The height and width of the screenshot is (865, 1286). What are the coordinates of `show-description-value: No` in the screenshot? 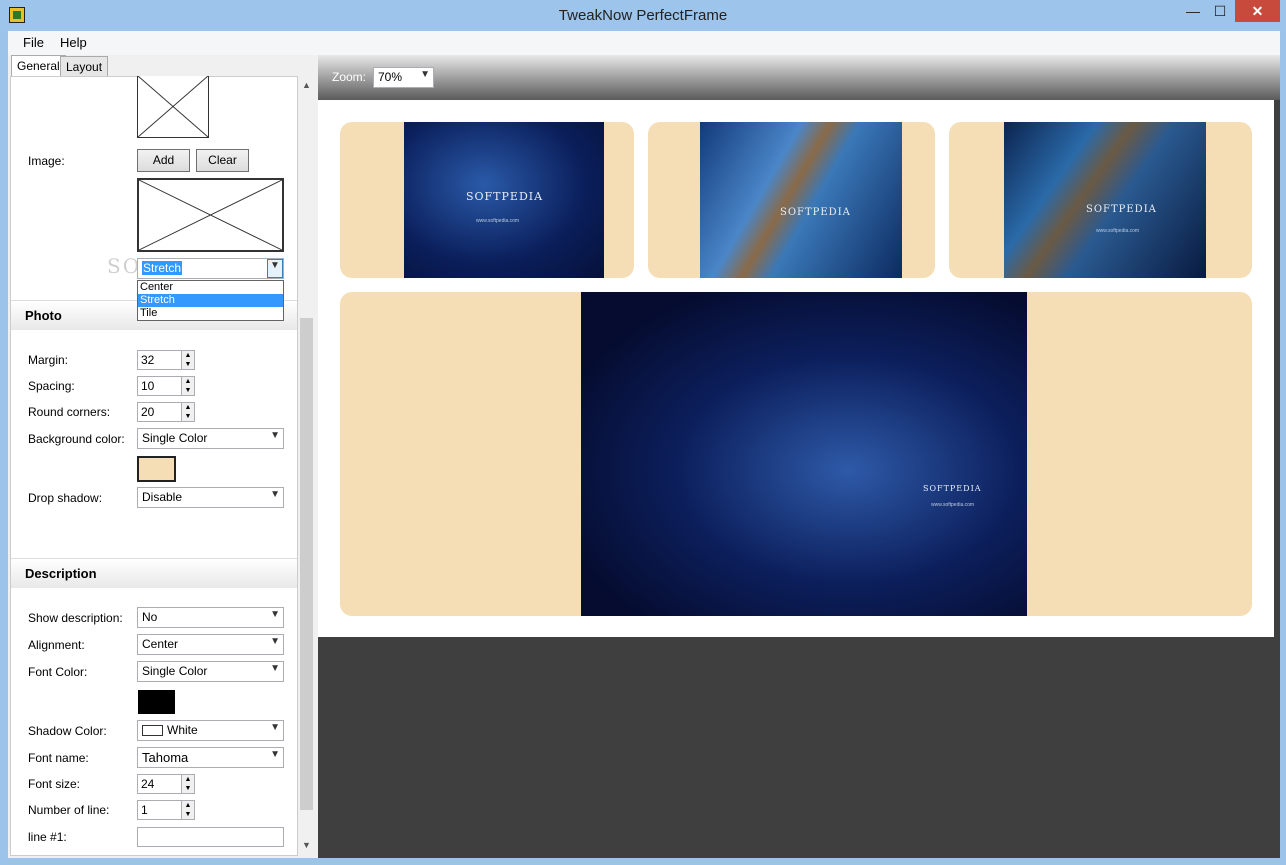 It's located at (150, 617).